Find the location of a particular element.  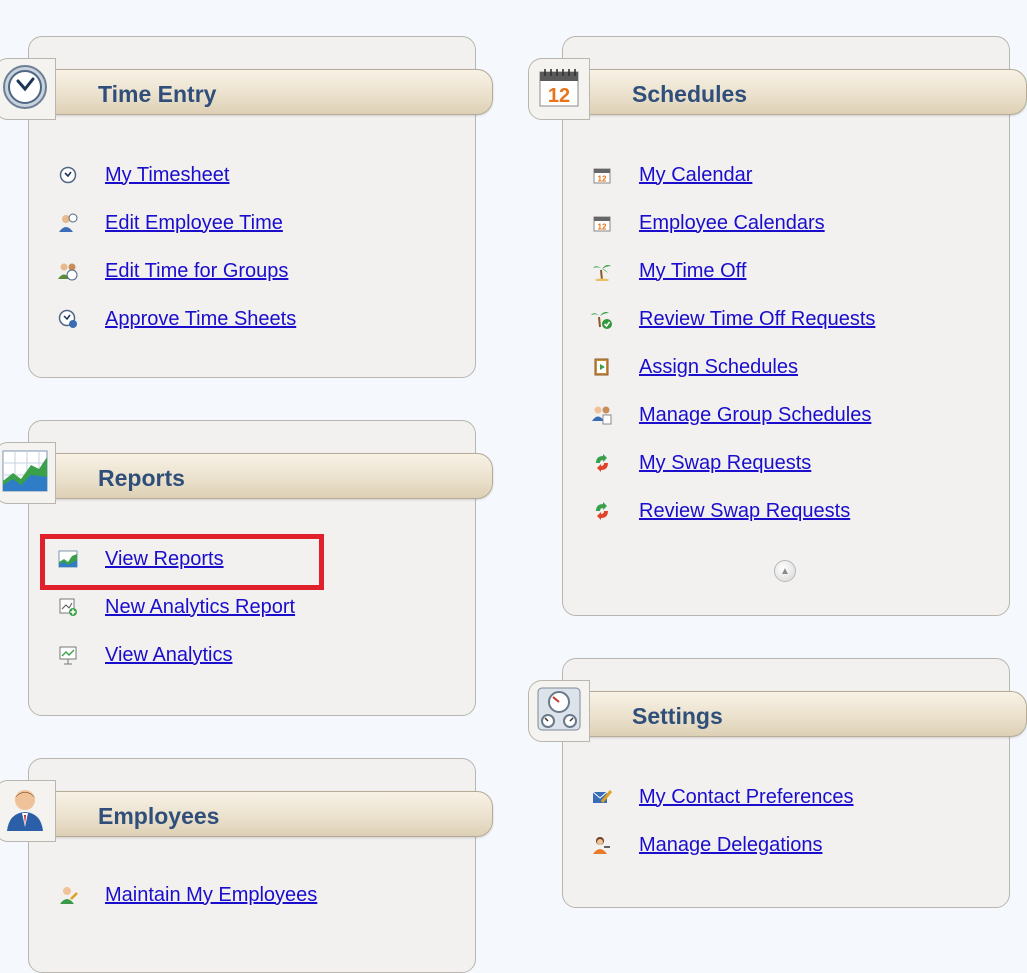

link-row-my-timesheet: My Timesheet is located at coordinates (176, 175).